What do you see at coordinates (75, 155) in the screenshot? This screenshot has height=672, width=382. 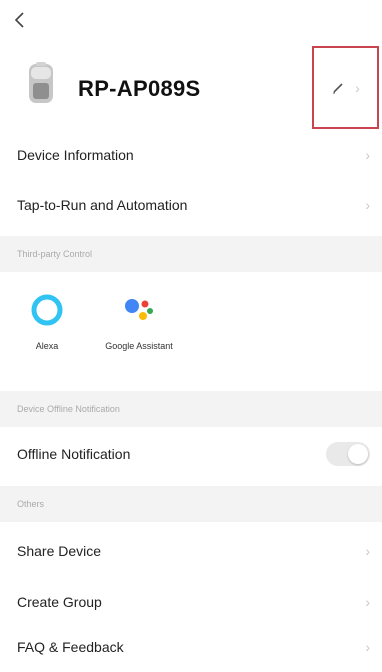 I see `device-information-label: Device Information` at bounding box center [75, 155].